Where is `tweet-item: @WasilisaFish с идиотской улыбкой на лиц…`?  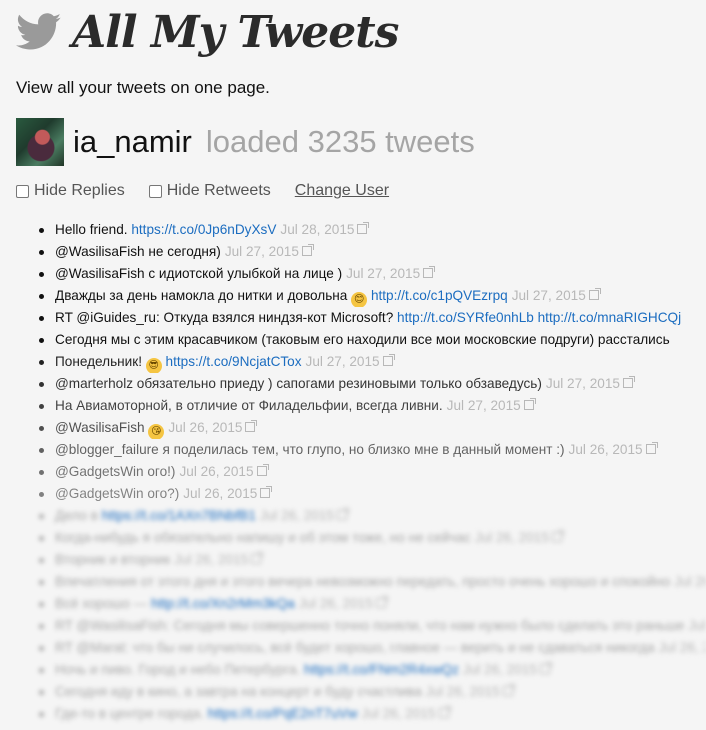 tweet-item: @WasilisaFish с идиотской улыбкой на лиц… is located at coordinates (372, 274).